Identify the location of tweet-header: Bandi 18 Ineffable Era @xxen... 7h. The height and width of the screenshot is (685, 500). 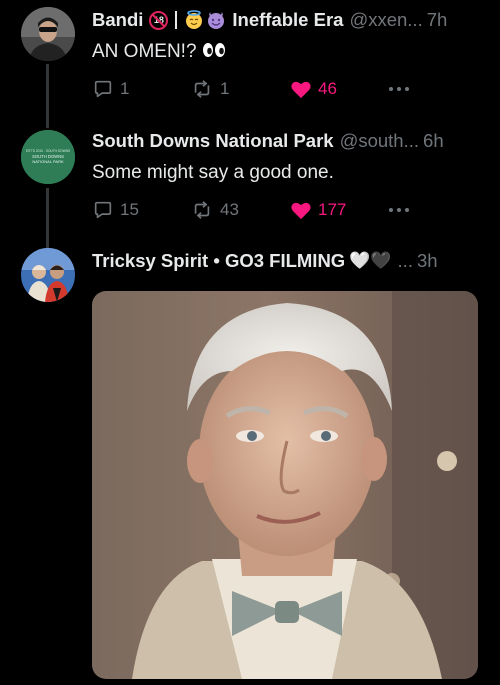
(286, 20).